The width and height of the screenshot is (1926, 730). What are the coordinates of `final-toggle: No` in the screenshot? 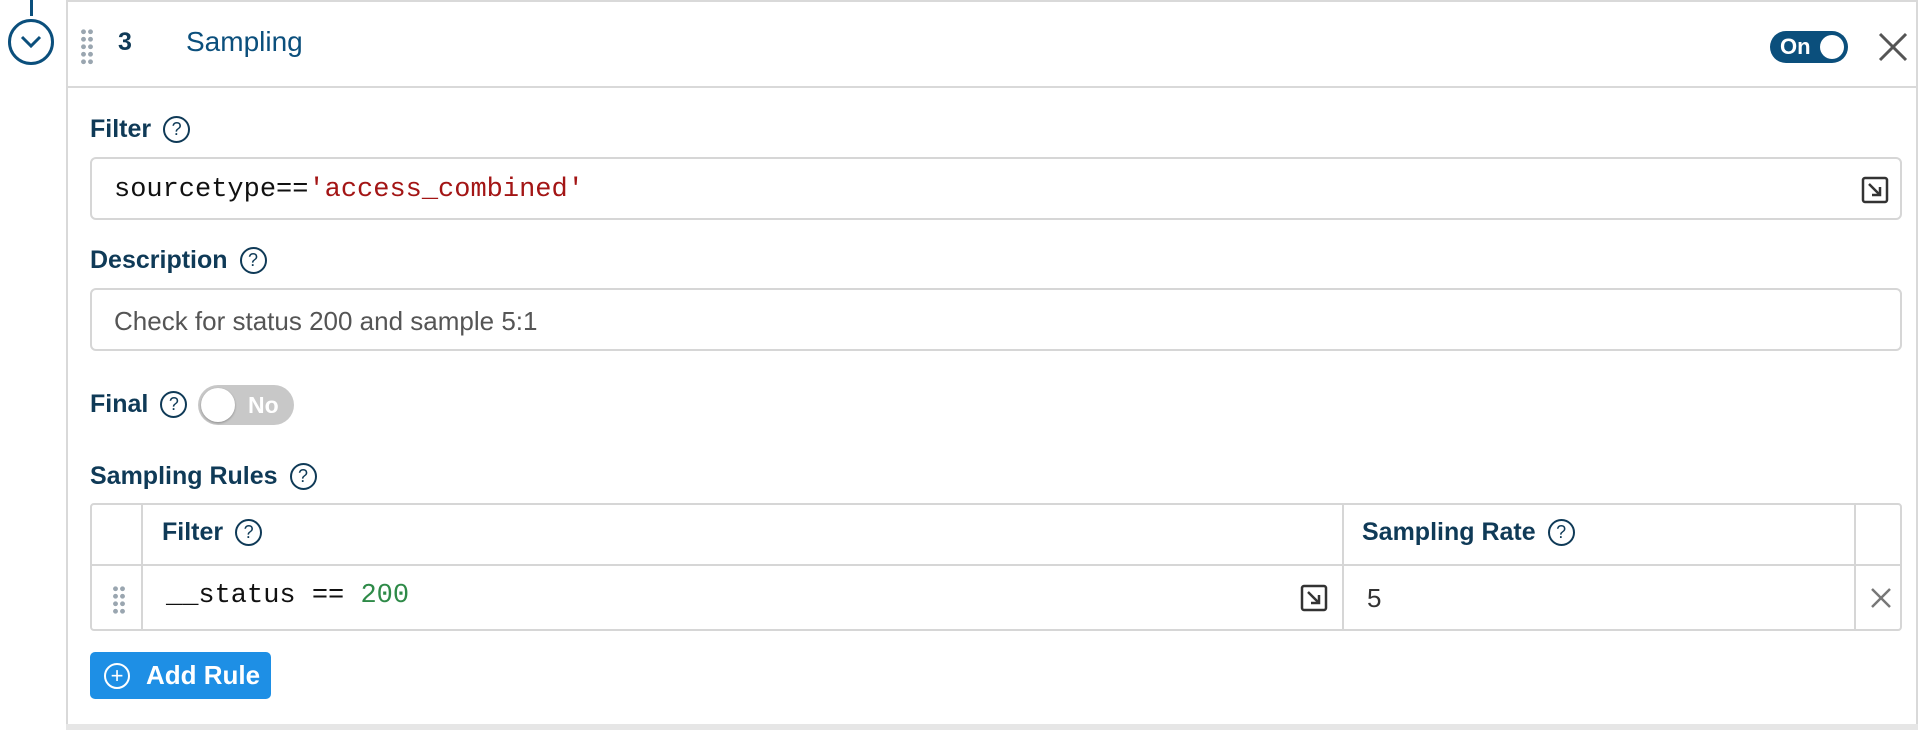 It's located at (246, 405).